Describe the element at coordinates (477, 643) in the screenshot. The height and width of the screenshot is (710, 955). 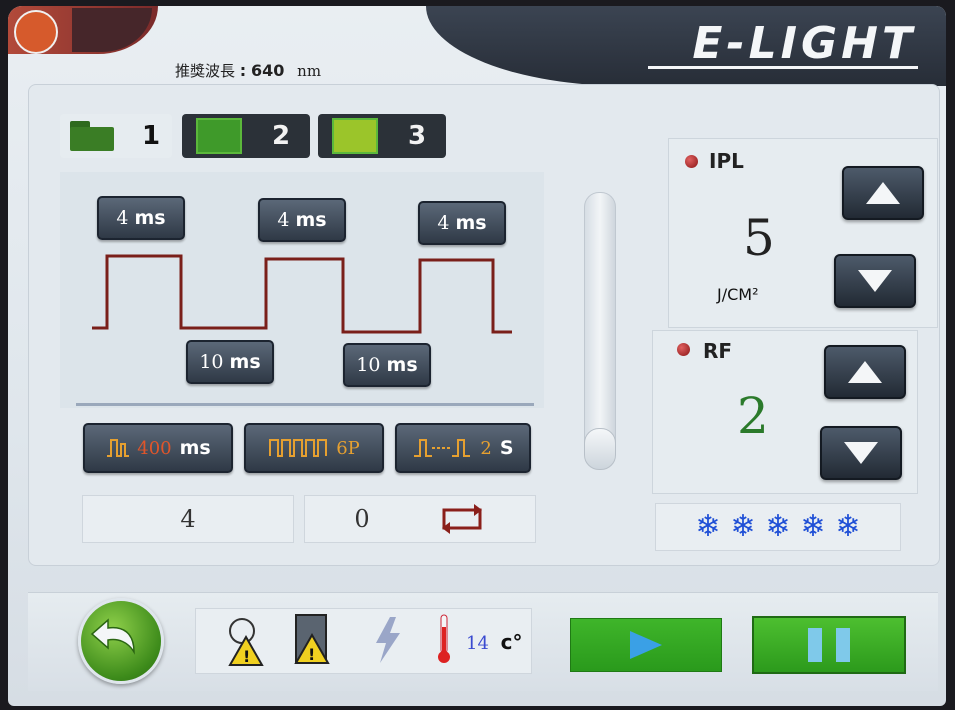
I see `temperature-value: 14` at that location.